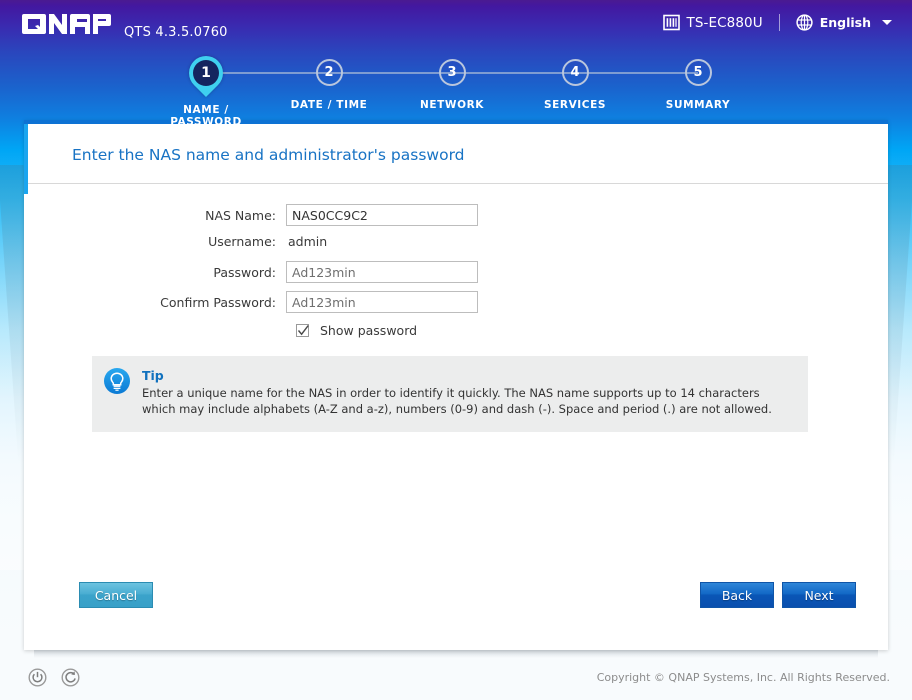 This screenshot has width=912, height=700. Describe the element at coordinates (70, 677) in the screenshot. I see `restart-icon` at that location.